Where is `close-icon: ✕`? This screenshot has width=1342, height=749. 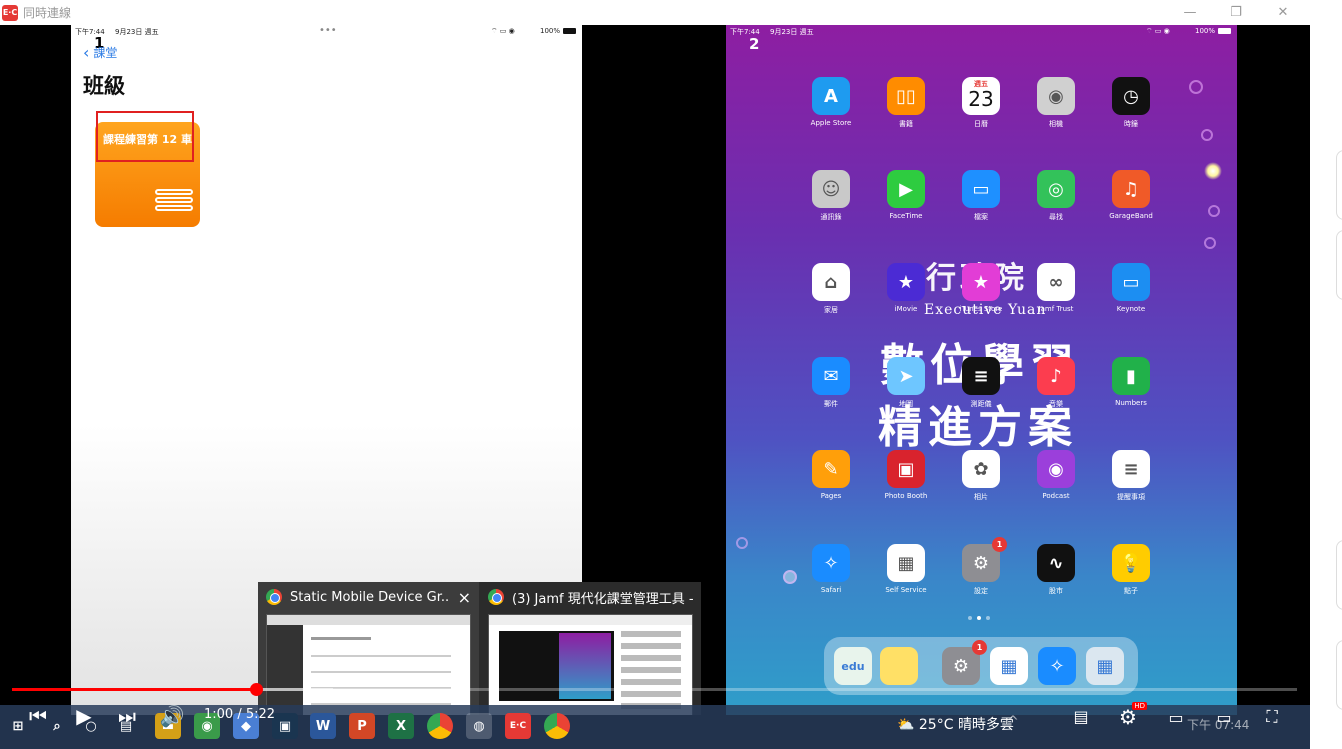 close-icon: ✕ is located at coordinates (1283, 12).